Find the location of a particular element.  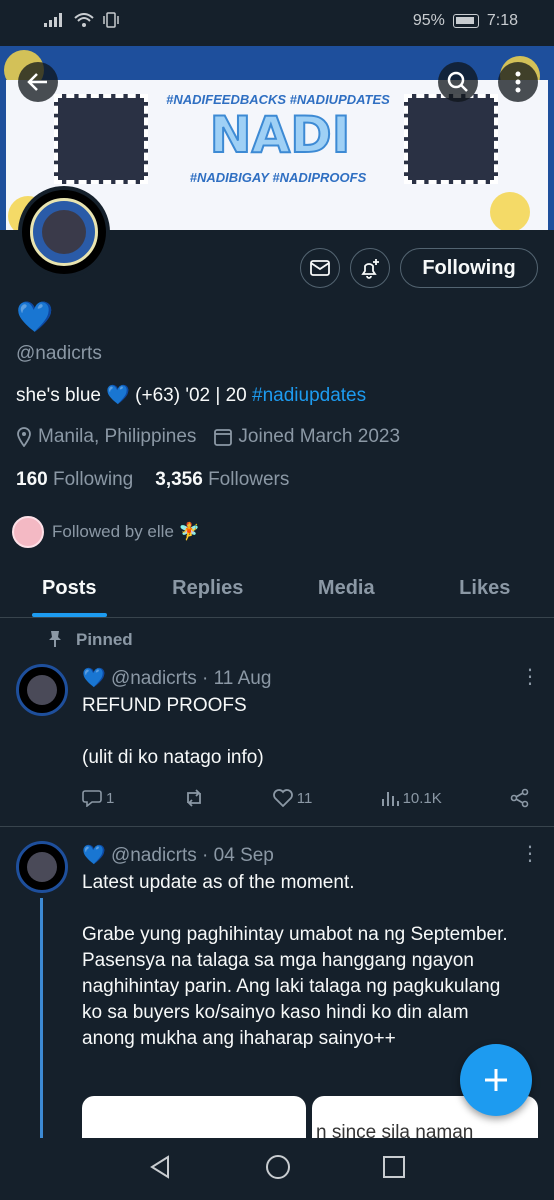

join-date-text: Joined March 2023 is located at coordinates (319, 436).